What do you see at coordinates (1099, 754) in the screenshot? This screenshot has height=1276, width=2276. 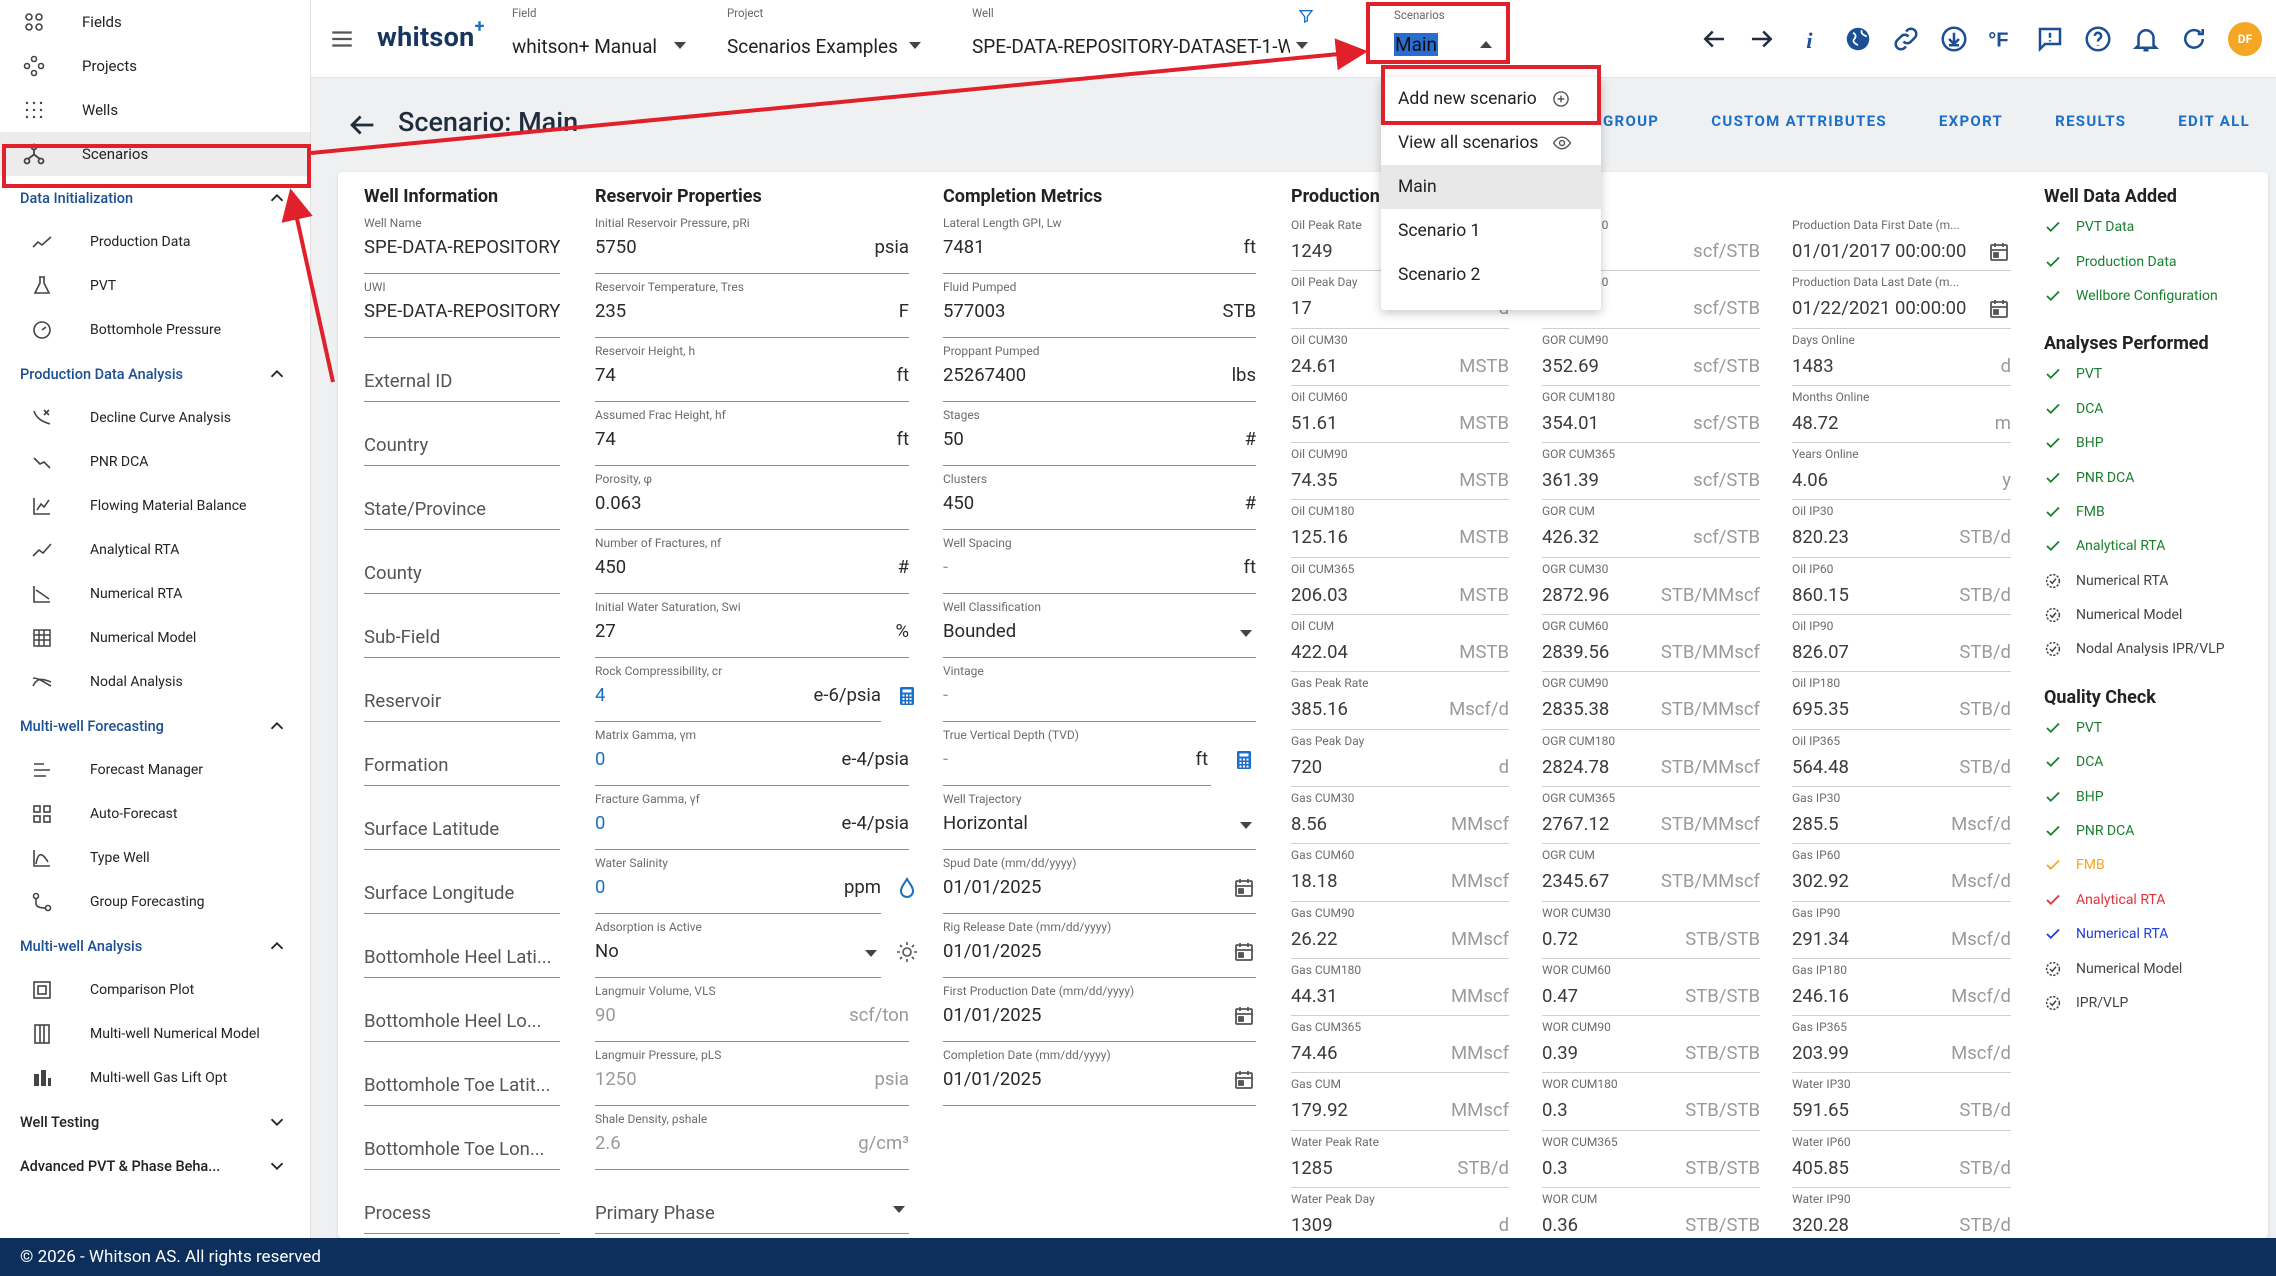 I see `completion-field: True Vertical Depth (TVD) - ft` at bounding box center [1099, 754].